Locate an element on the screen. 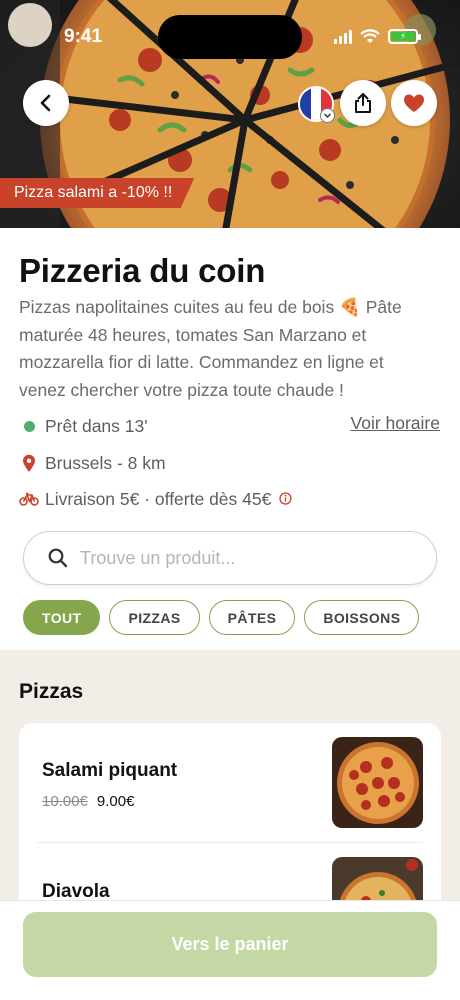 This screenshot has width=460, height=1000. status-dot-icon is located at coordinates (29, 426).